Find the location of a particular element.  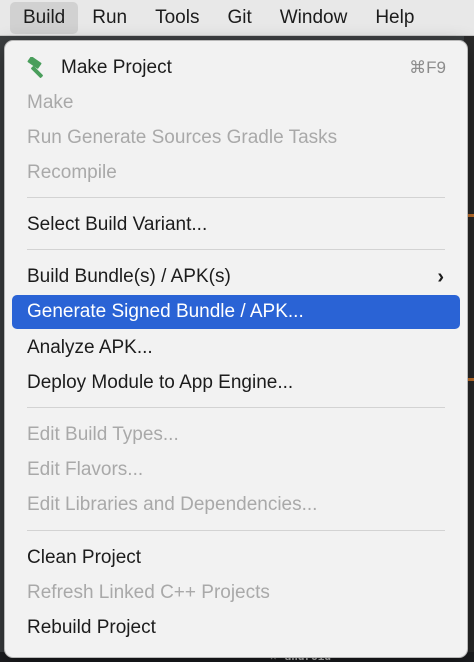

menu-item-label: Make is located at coordinates (50, 102).